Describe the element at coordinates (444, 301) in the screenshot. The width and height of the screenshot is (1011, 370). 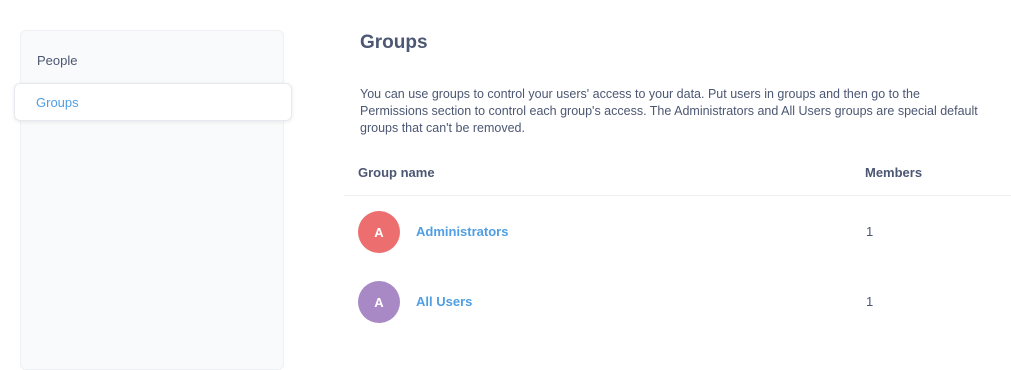
I see `group-link-all-users: All Users` at that location.